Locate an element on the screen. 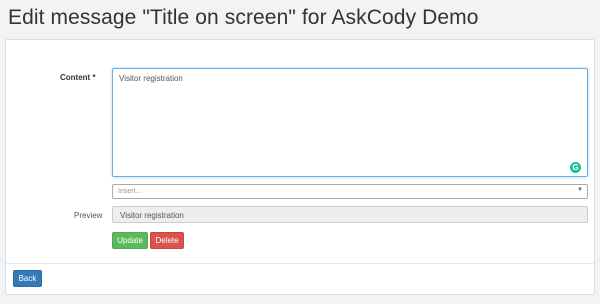 Image resolution: width=600 pixels, height=304 pixels. chevron-down-icon: ▼ is located at coordinates (580, 190).